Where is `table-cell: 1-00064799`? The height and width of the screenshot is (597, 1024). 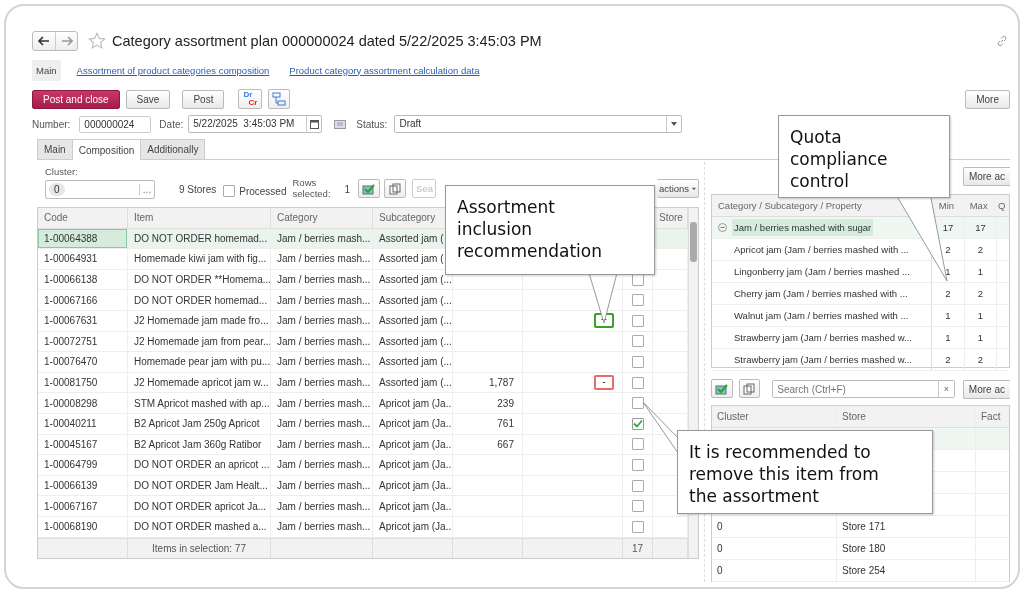 table-cell: 1-00064799 is located at coordinates (83, 465).